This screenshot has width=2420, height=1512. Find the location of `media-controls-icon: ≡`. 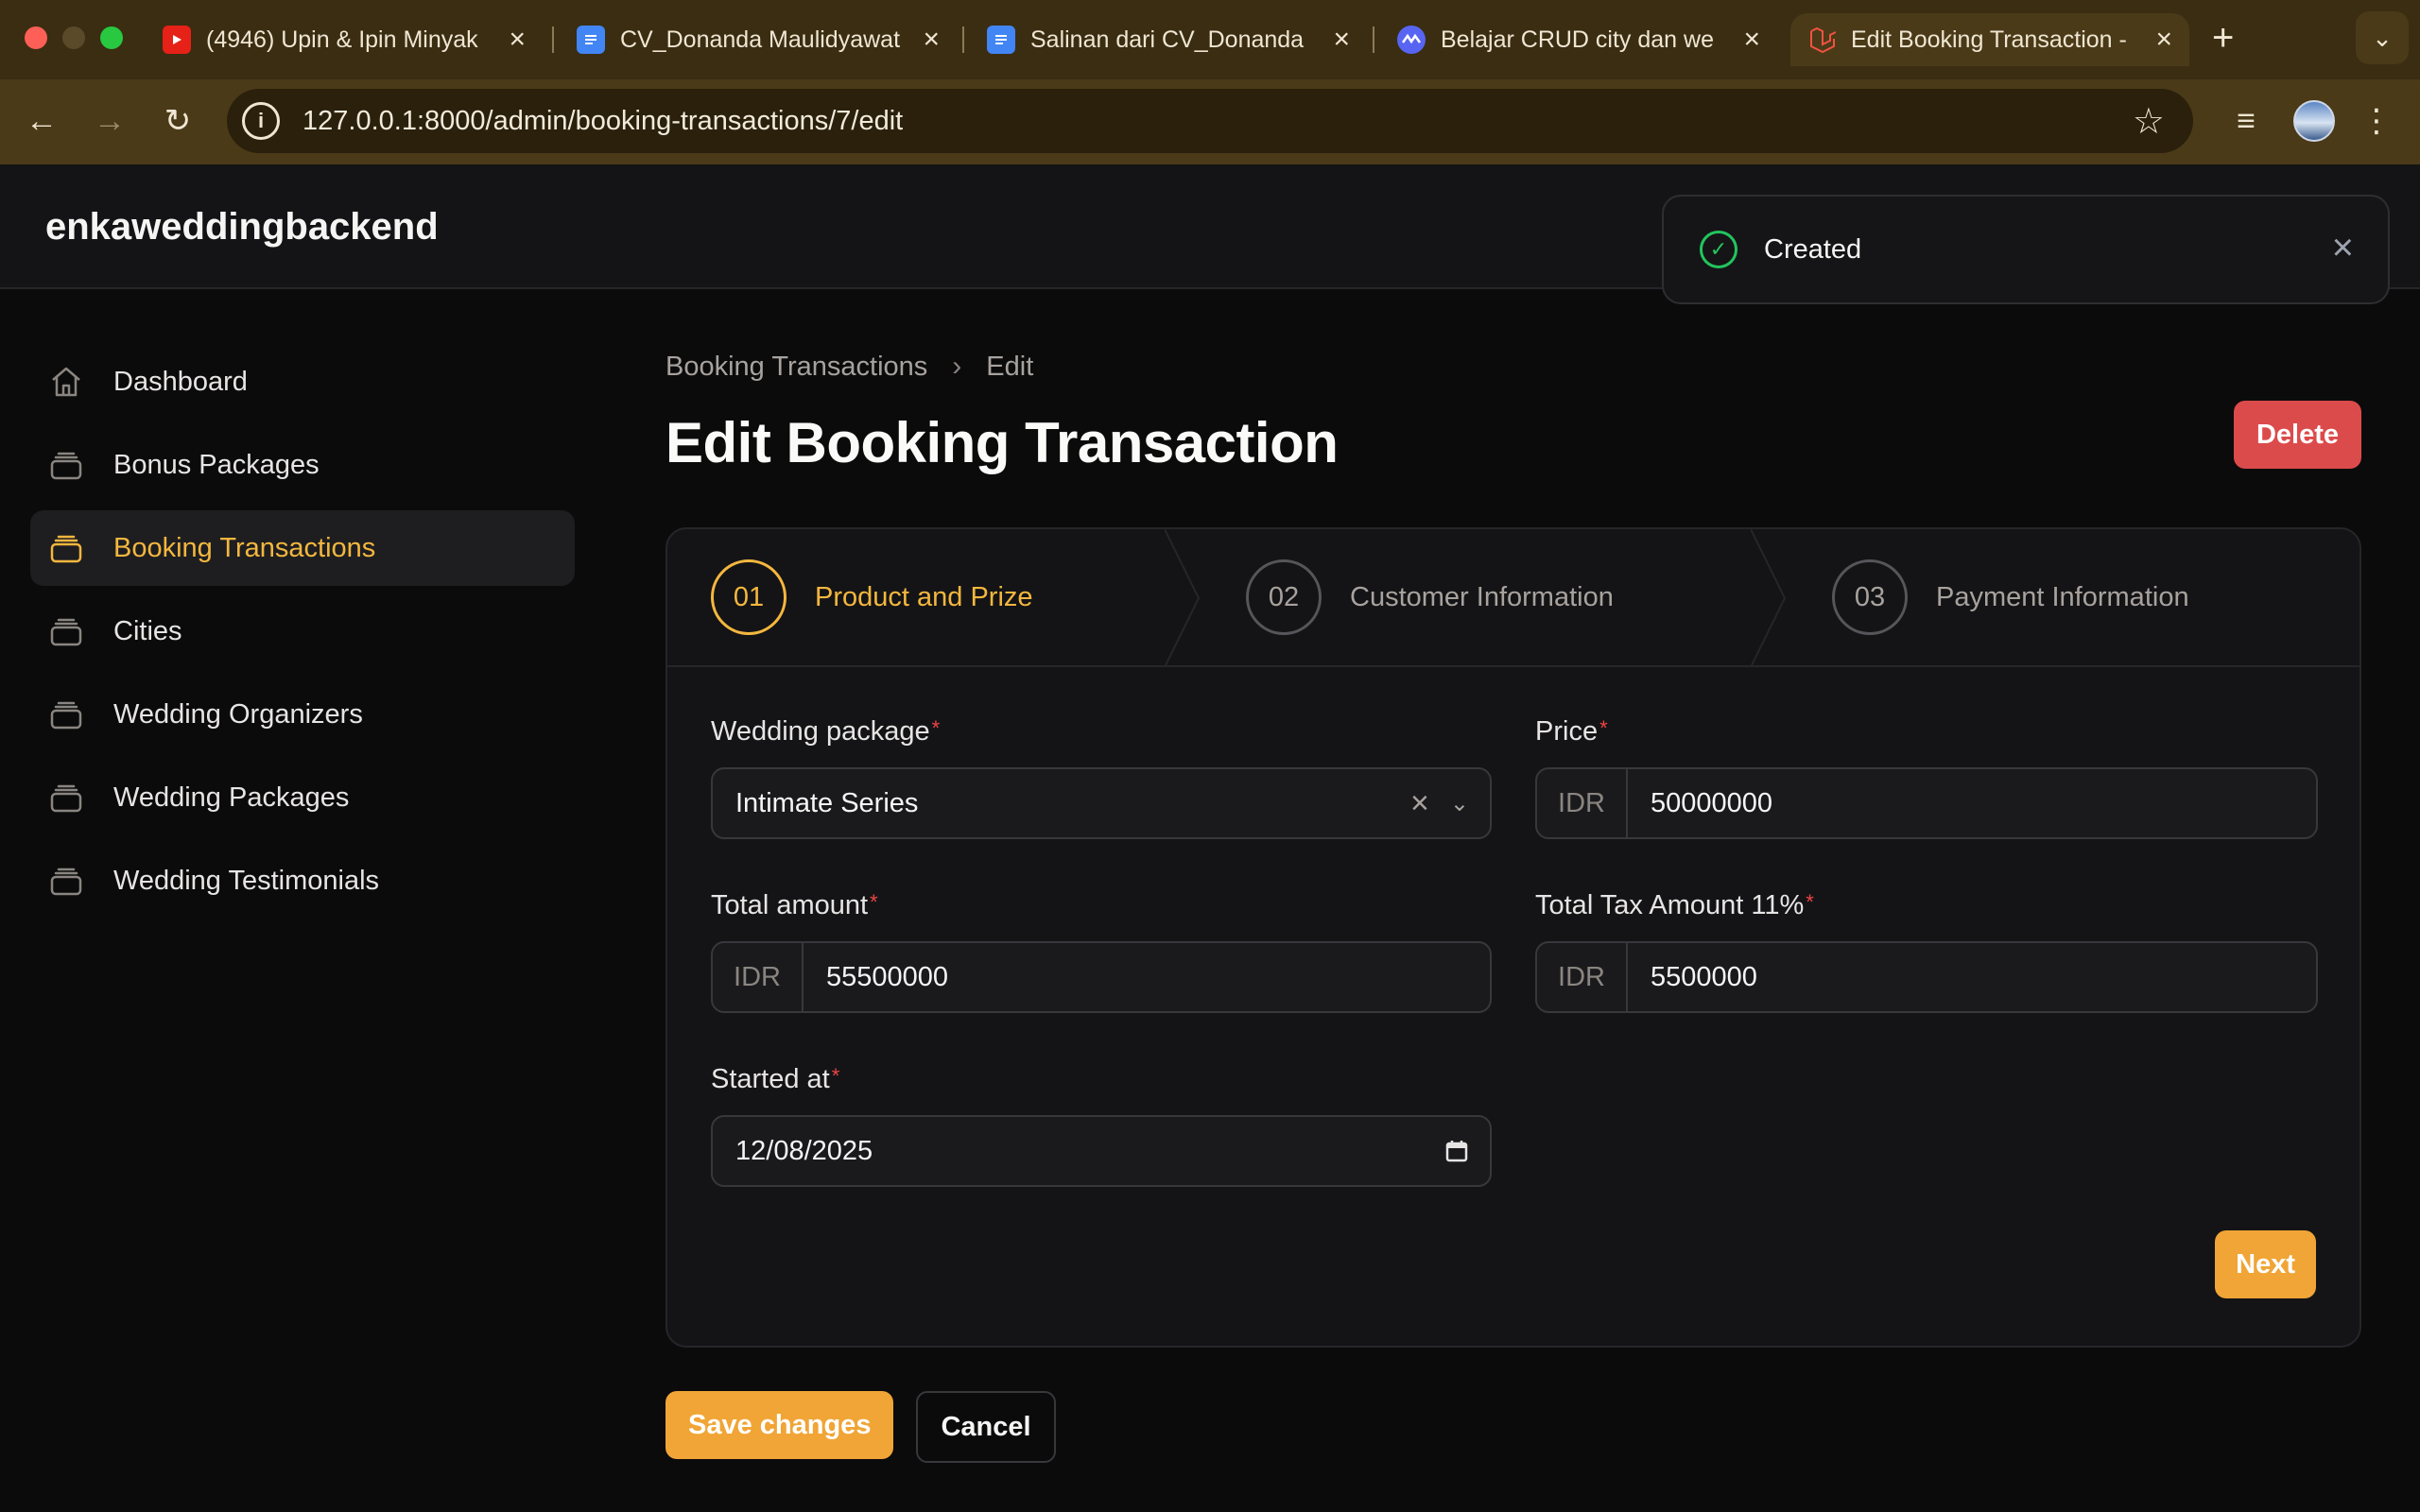

media-controls-icon: ≡ is located at coordinates (2246, 121).